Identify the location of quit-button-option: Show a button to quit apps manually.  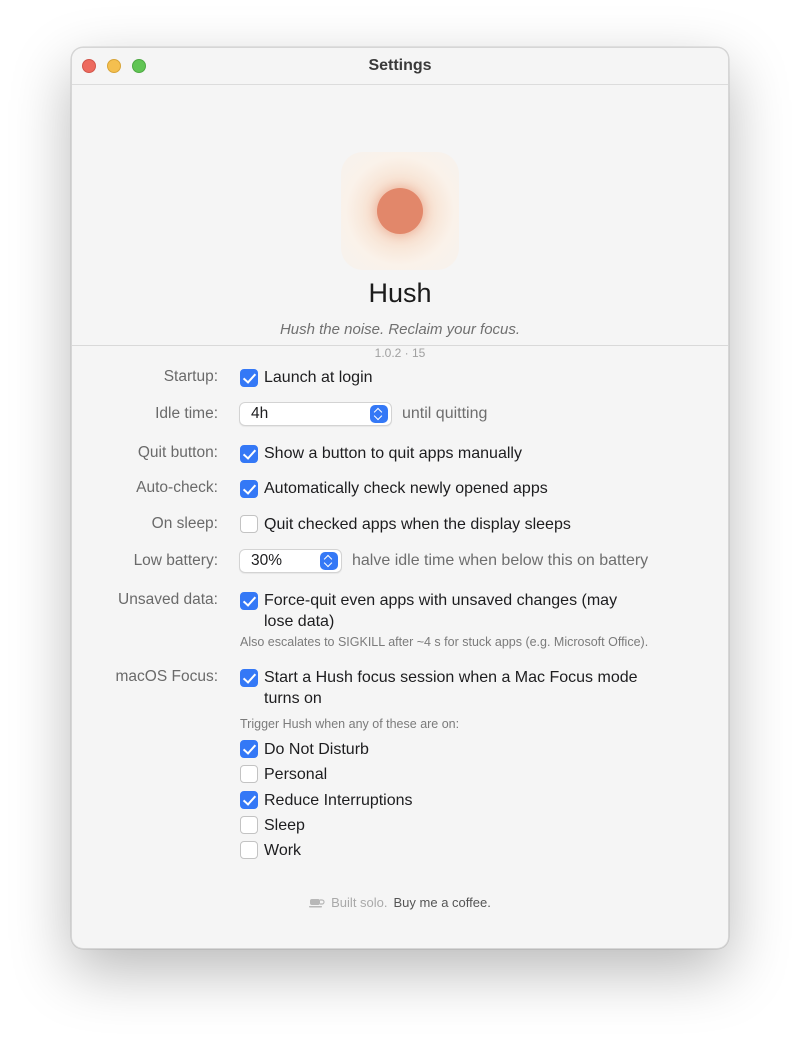
(393, 453).